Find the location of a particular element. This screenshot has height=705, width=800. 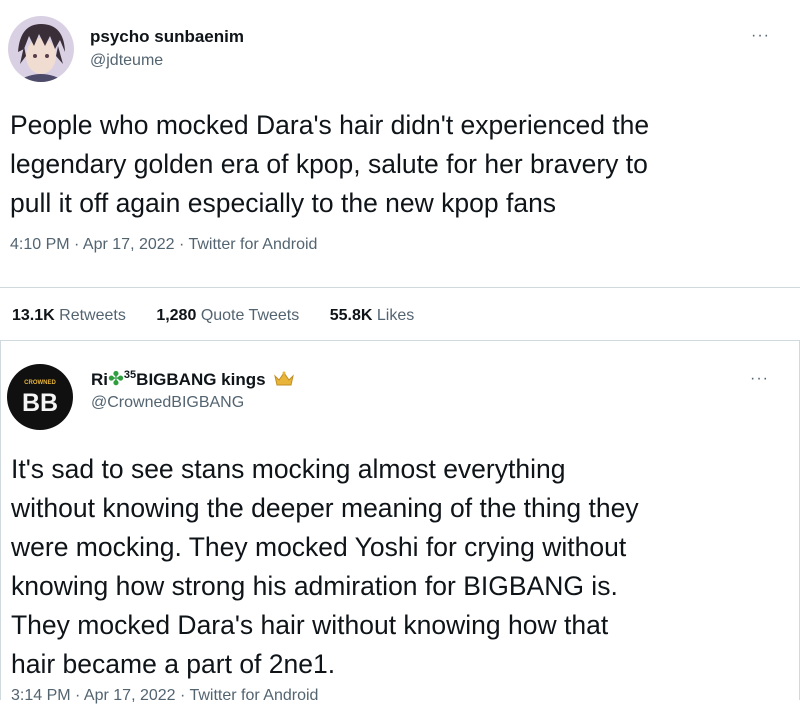

crown-icon is located at coordinates (284, 381).